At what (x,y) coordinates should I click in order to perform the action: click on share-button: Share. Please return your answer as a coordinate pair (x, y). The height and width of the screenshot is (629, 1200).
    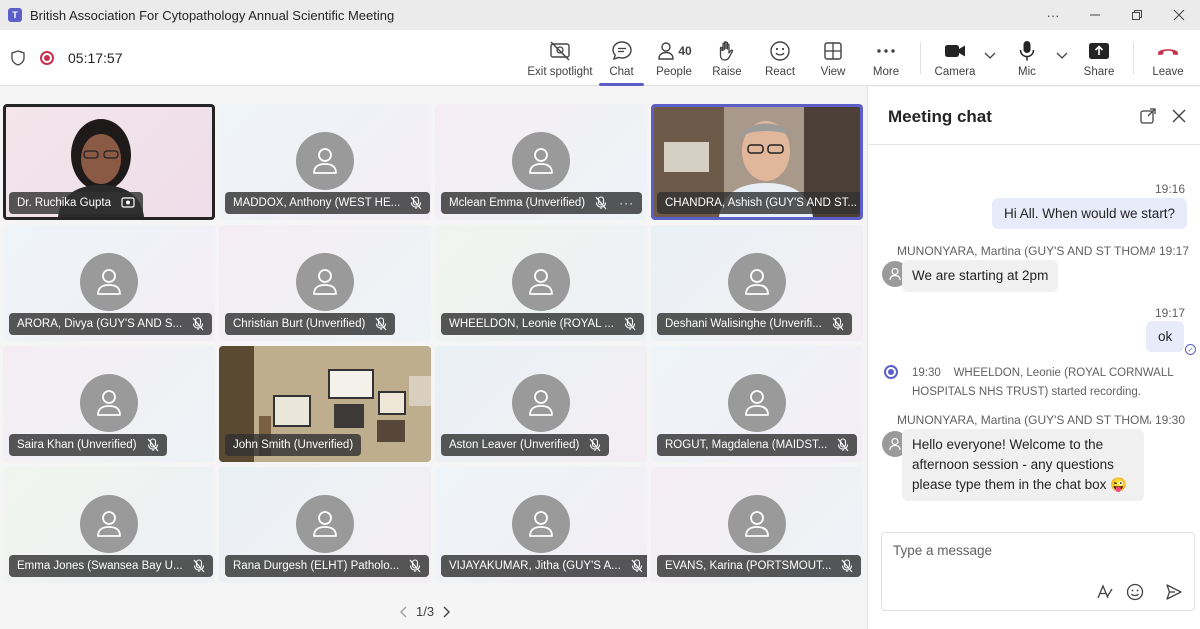
    Looking at the image, I should click on (1099, 58).